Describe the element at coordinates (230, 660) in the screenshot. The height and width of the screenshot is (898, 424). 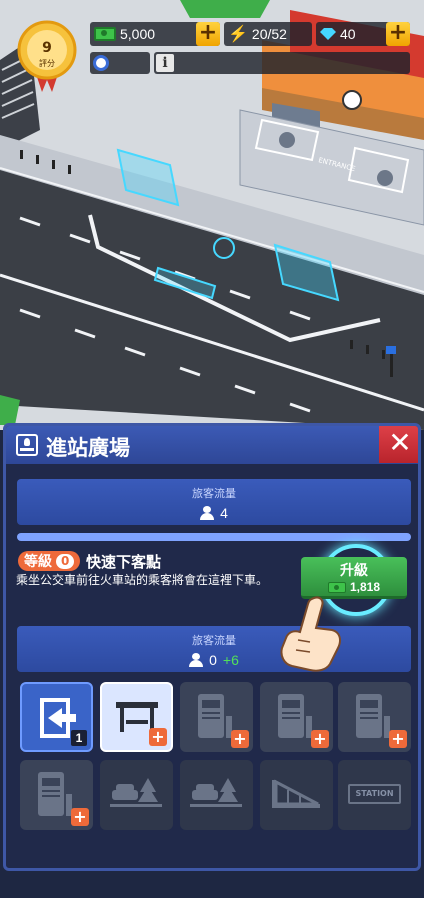
I see `passenger-flow-gain: +6` at that location.